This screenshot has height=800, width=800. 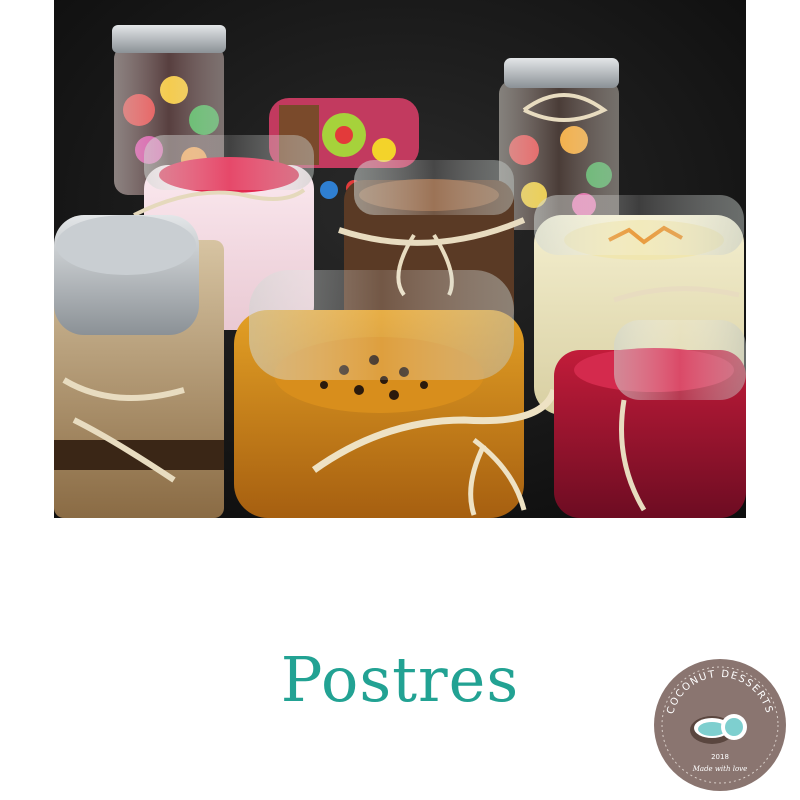 What do you see at coordinates (720, 757) in the screenshot?
I see `logo-year: 2018` at bounding box center [720, 757].